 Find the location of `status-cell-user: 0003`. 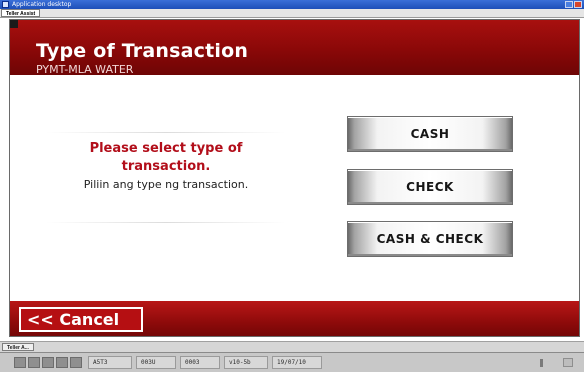

status-cell-user: 0003 is located at coordinates (200, 362).